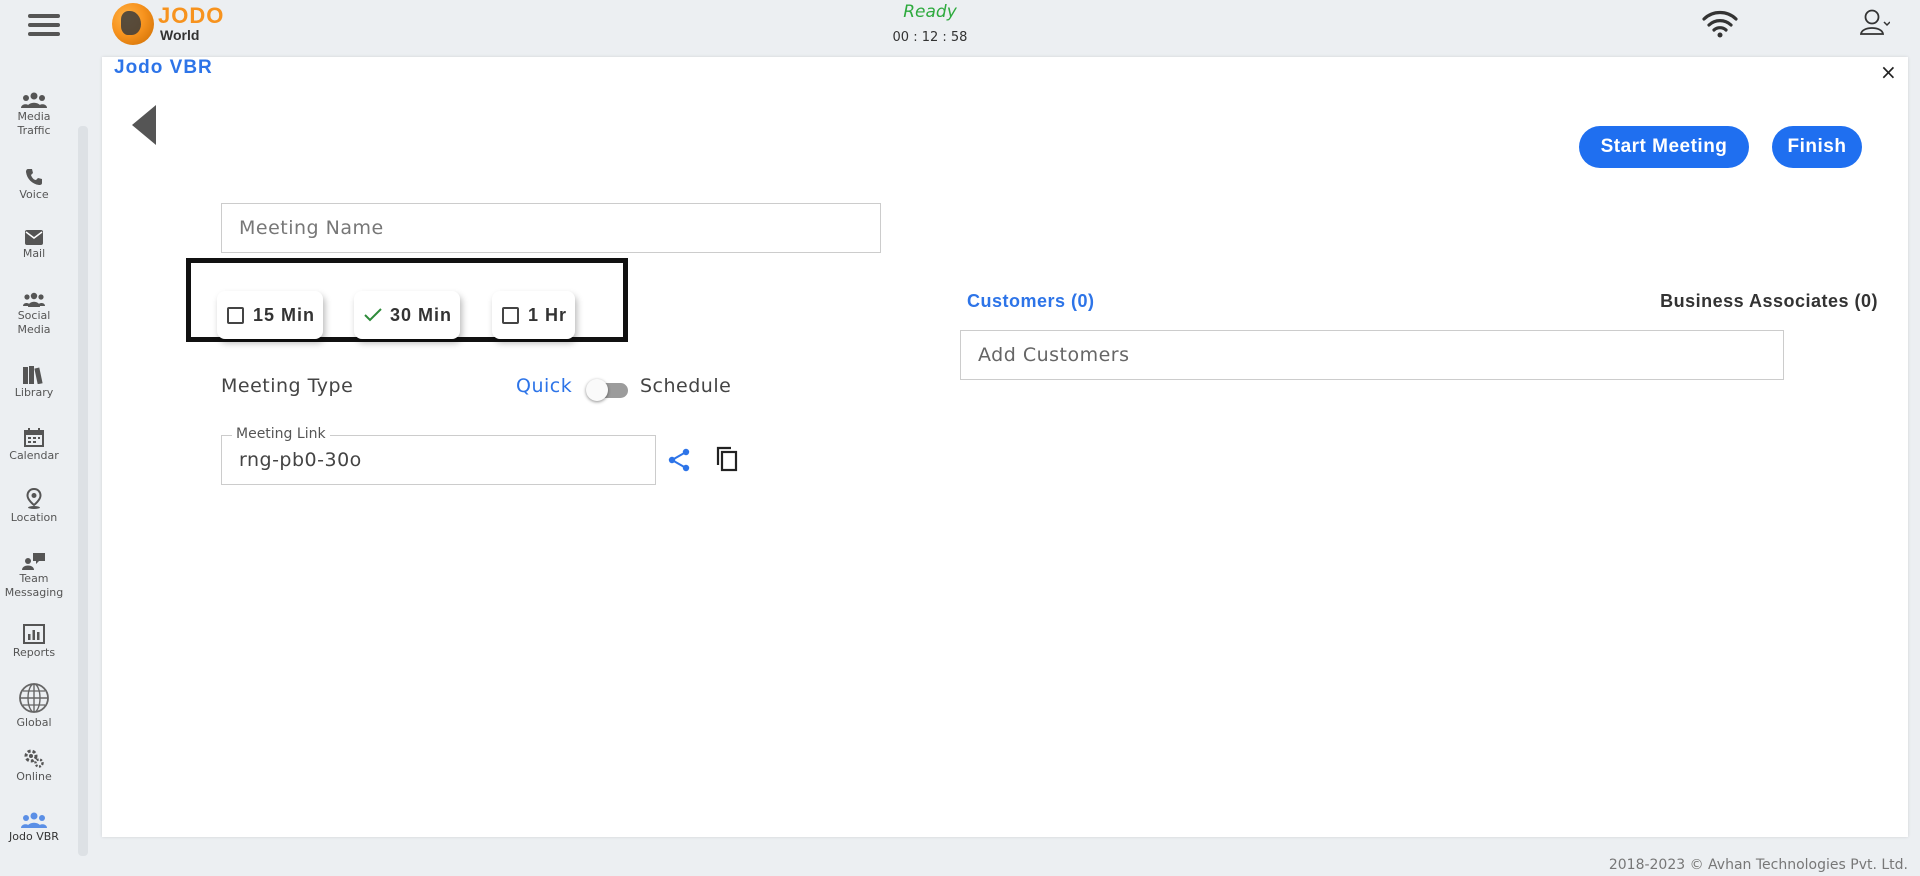 This screenshot has width=1920, height=876. What do you see at coordinates (534, 315) in the screenshot?
I see `duration-option-1-hr: 1 Hr` at bounding box center [534, 315].